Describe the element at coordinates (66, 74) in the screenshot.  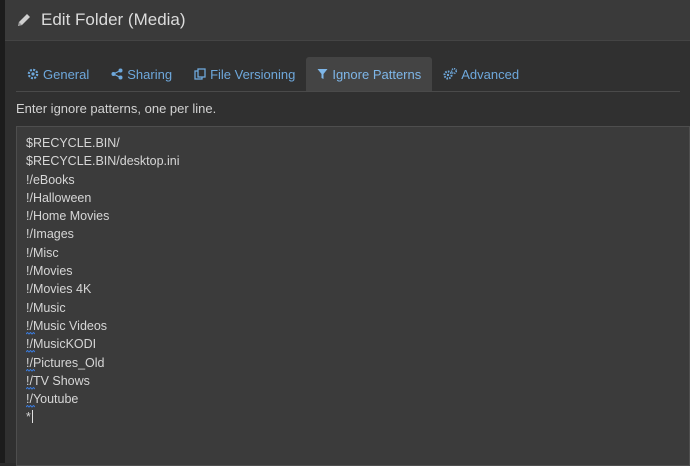
I see `tab-general-label: General` at that location.